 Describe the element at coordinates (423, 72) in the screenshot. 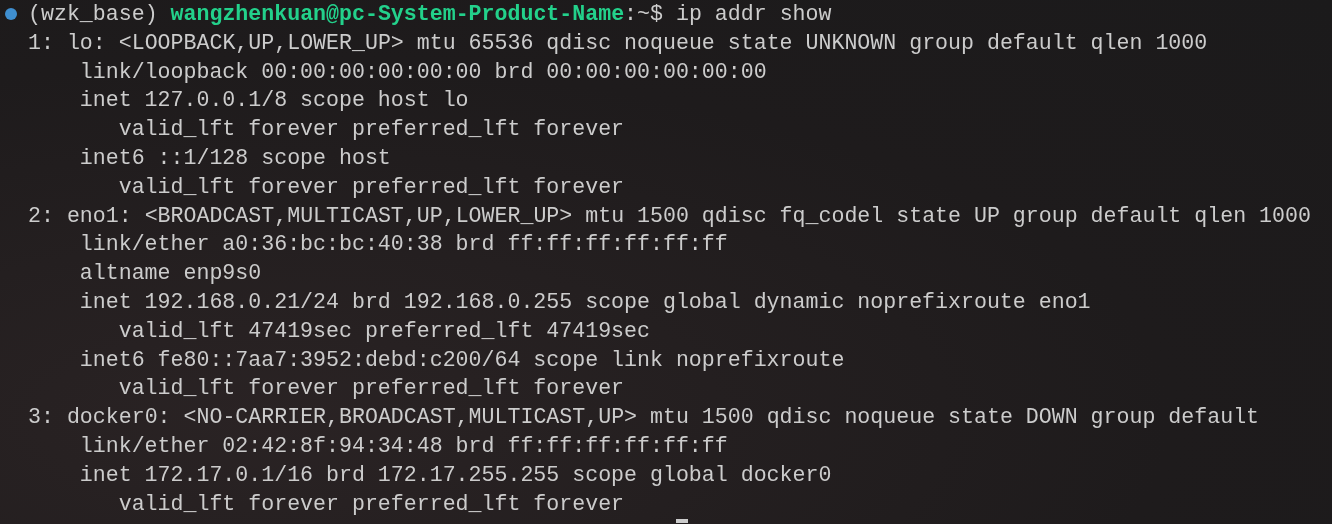

I see `output-line: link/loopback 00:00:00:00:00:00 brd 00:00:00:00:00:00` at that location.